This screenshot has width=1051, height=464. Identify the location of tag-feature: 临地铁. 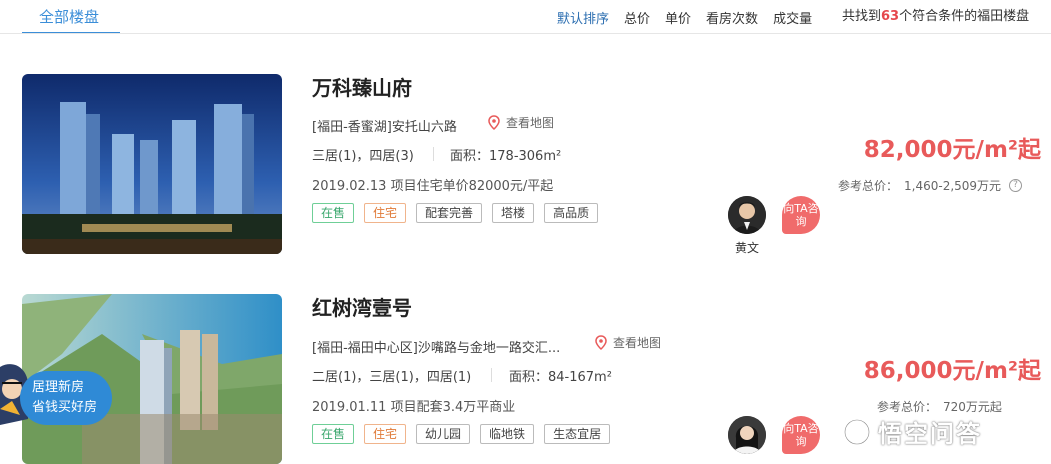
(507, 434).